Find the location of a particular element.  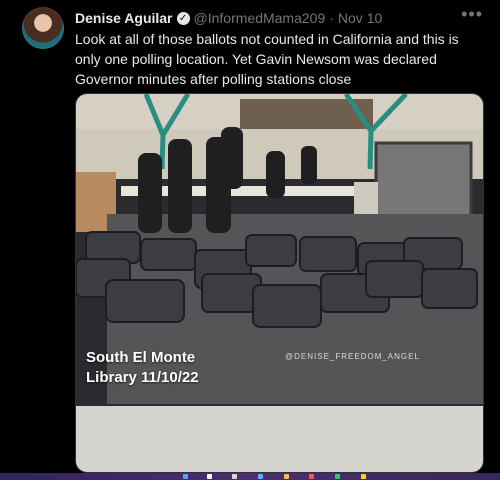

photos-icon is located at coordinates (363, 476).